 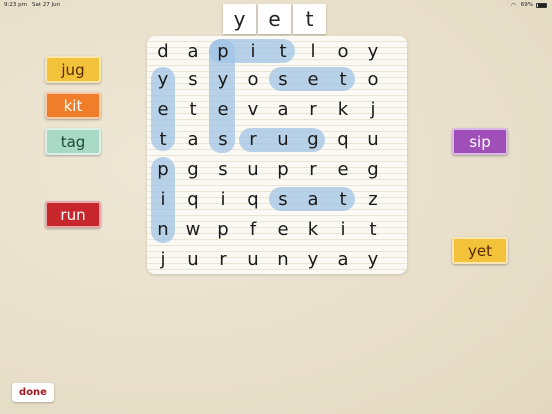 What do you see at coordinates (253, 229) in the screenshot?
I see `grid-cell: f` at bounding box center [253, 229].